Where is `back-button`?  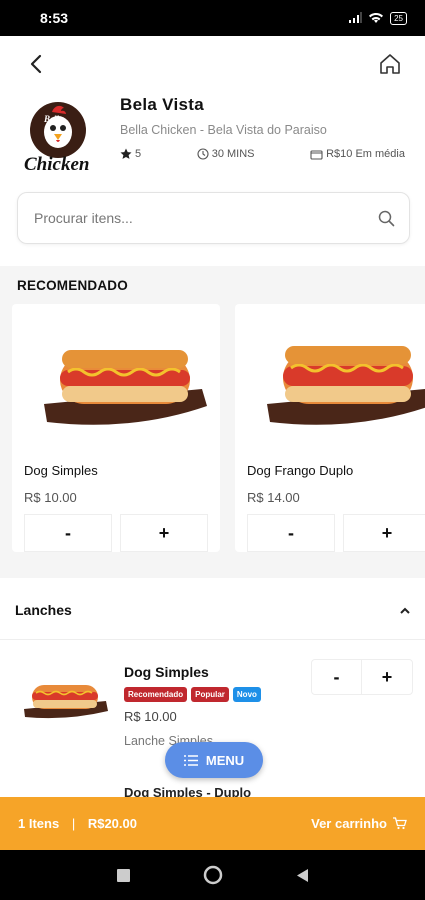 back-button is located at coordinates (36, 64).